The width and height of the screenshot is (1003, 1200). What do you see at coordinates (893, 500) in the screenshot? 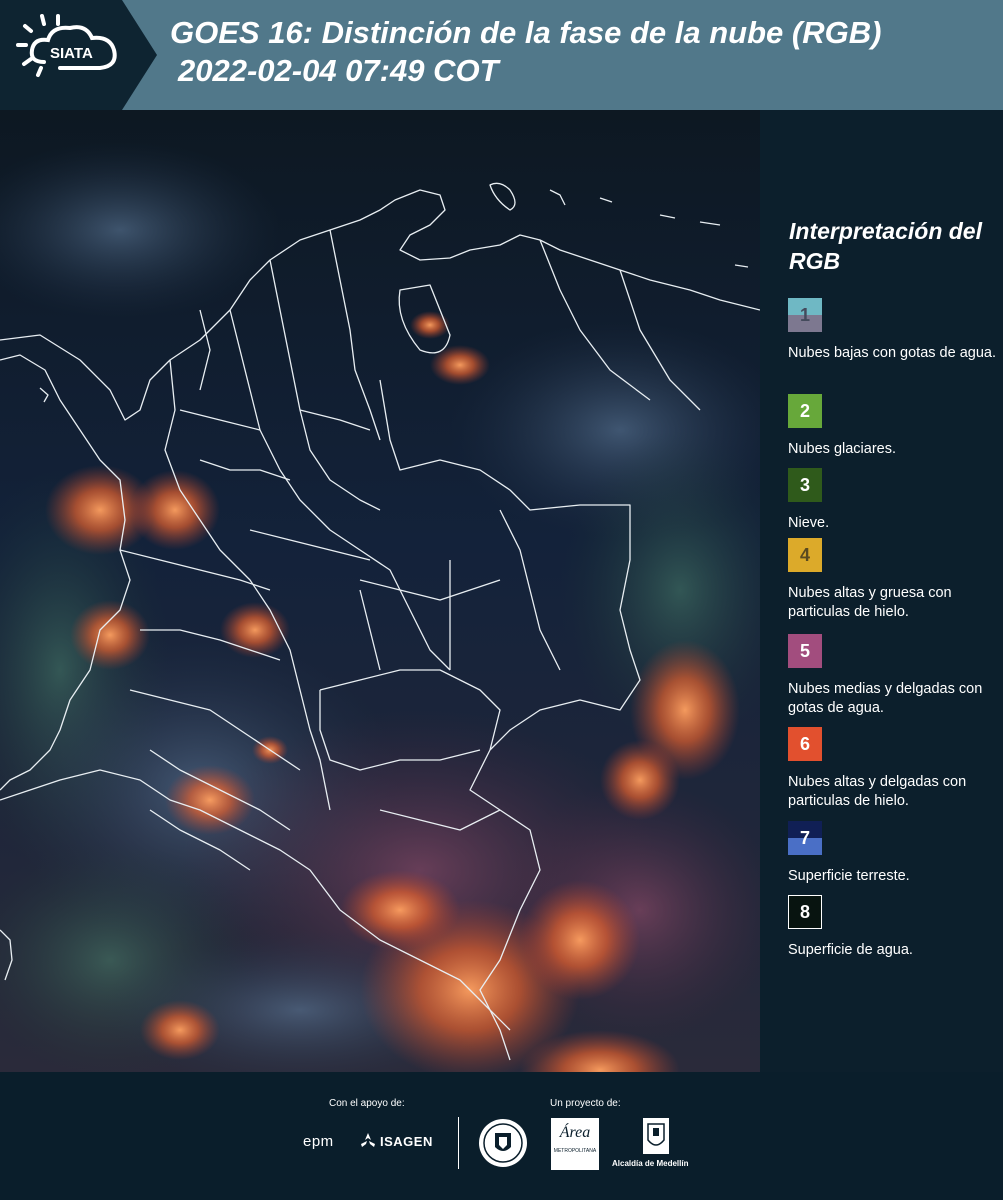
I see `legend-item-3: 3 Nieve.` at bounding box center [893, 500].